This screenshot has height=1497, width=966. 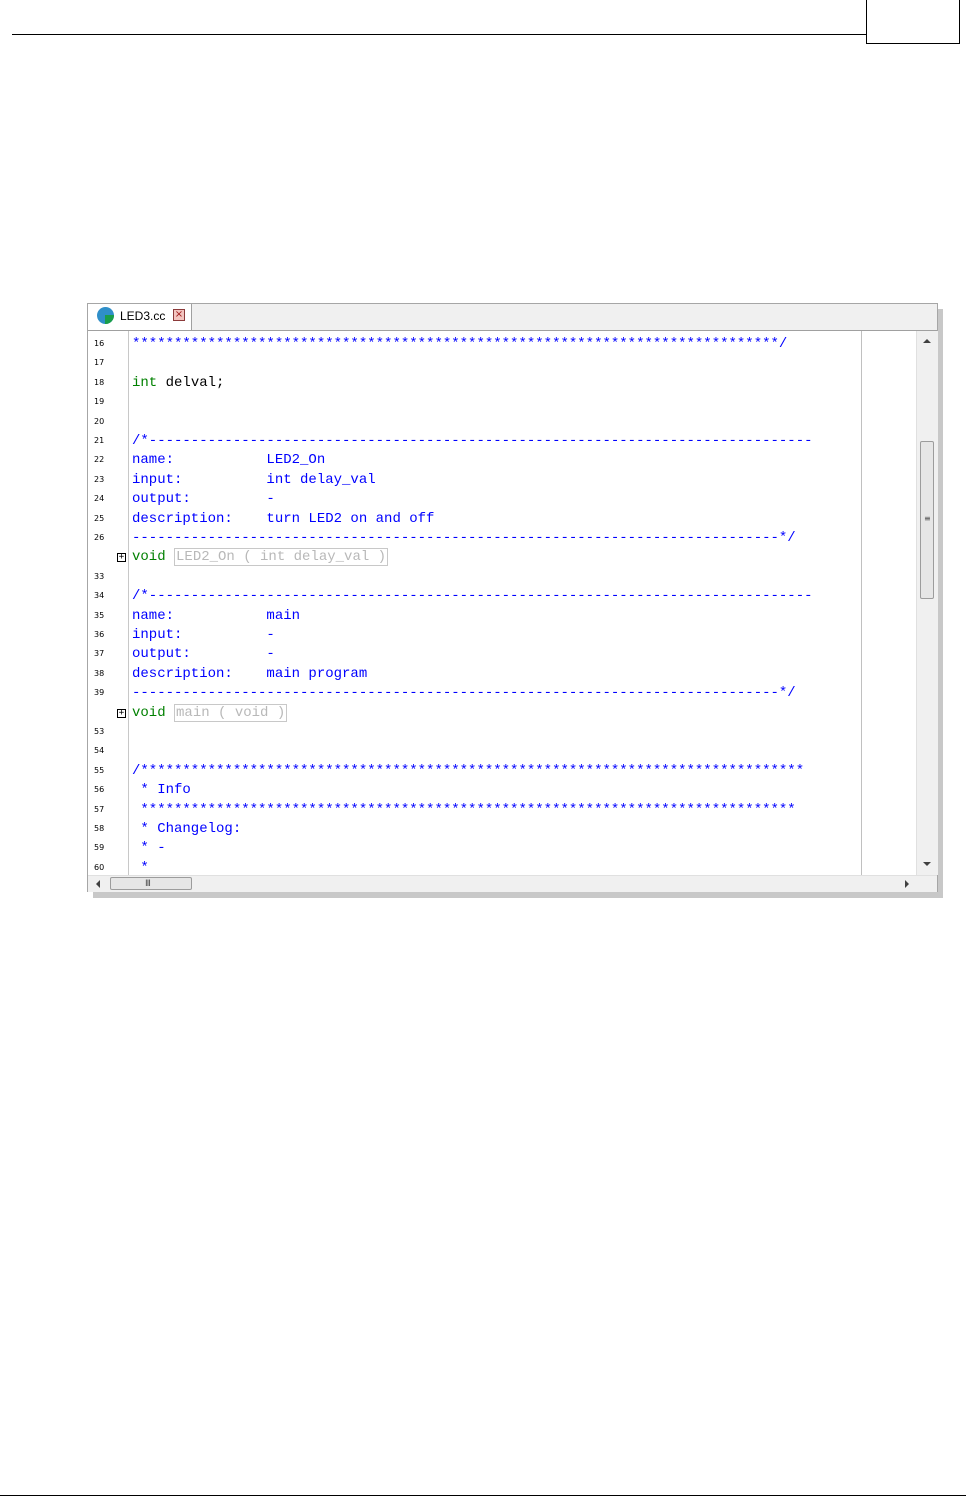 What do you see at coordinates (99, 499) in the screenshot?
I see `line-number: 24` at bounding box center [99, 499].